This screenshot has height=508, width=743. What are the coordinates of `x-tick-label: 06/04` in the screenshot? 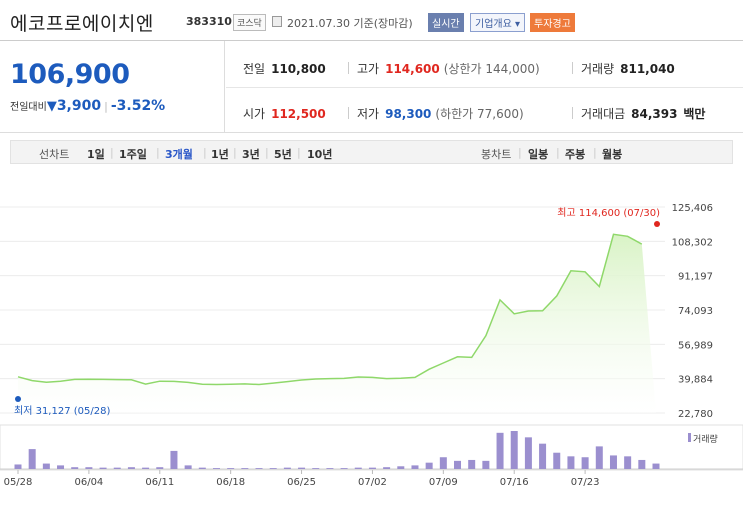 It's located at (88, 482).